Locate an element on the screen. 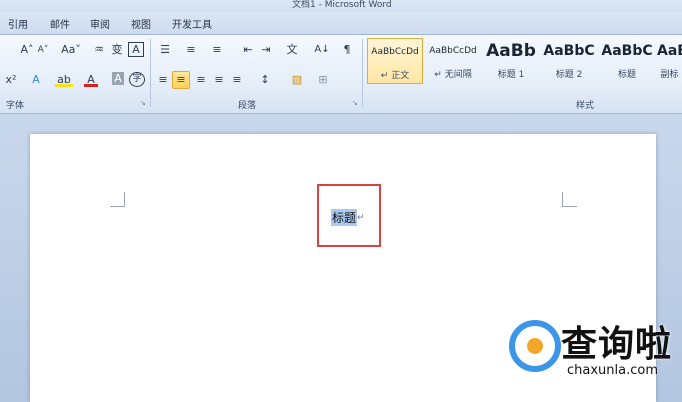 The height and width of the screenshot is (402, 682). title-bar: 文档1 - Microsoft Word is located at coordinates (341, 6).